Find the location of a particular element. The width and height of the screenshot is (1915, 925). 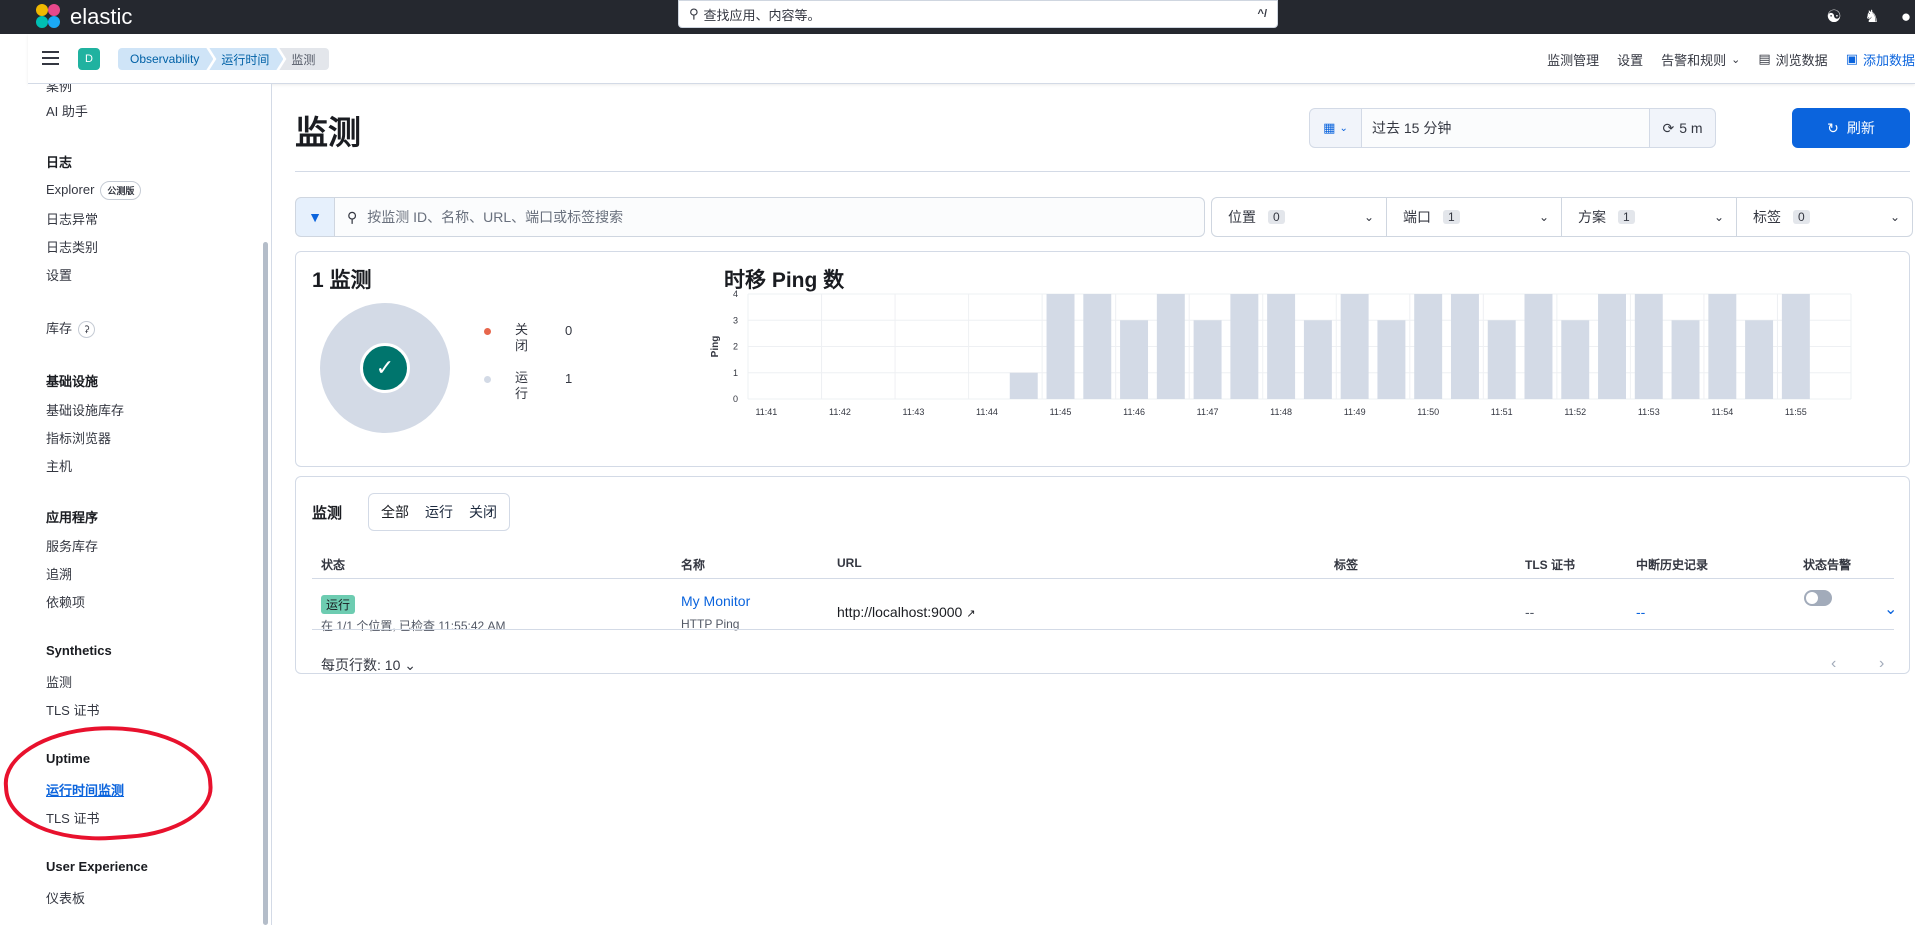

chart-icon: ▤ is located at coordinates (1764, 58).